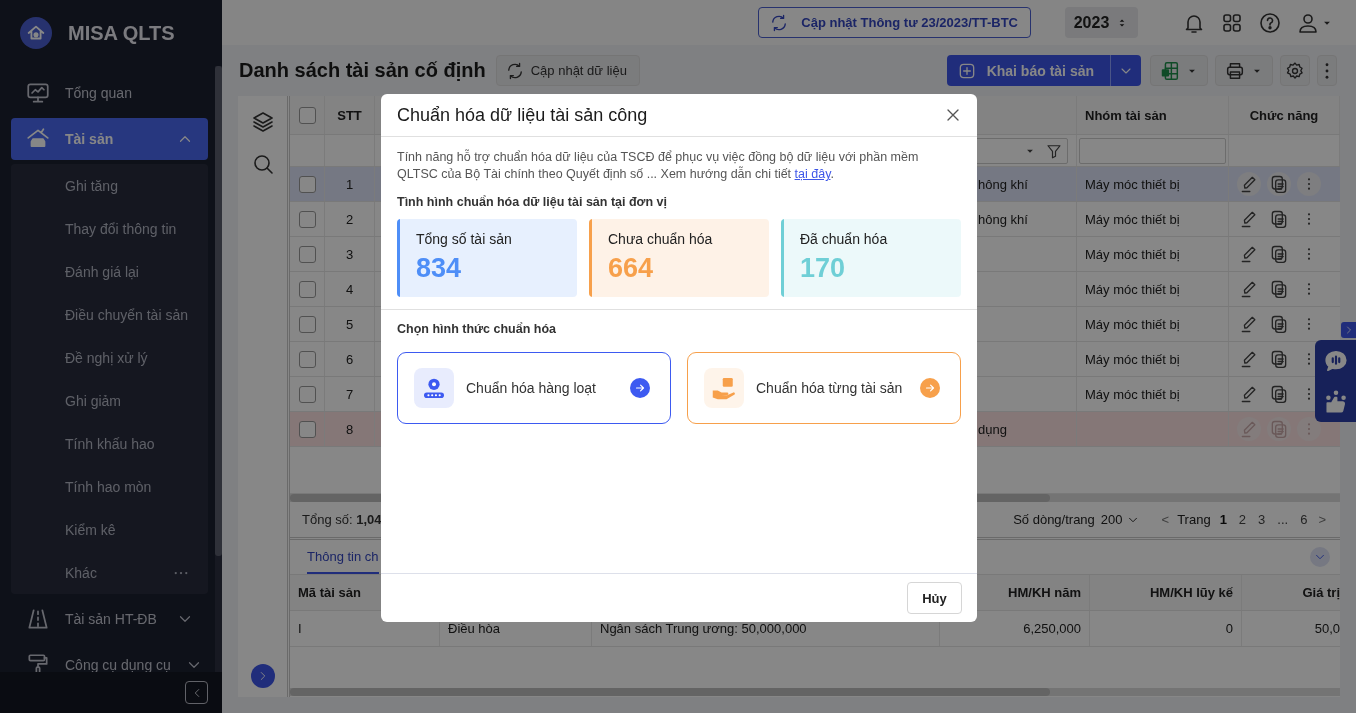 The width and height of the screenshot is (1356, 713). I want to click on column-header: Nhóm tài sản, so click(1153, 115).